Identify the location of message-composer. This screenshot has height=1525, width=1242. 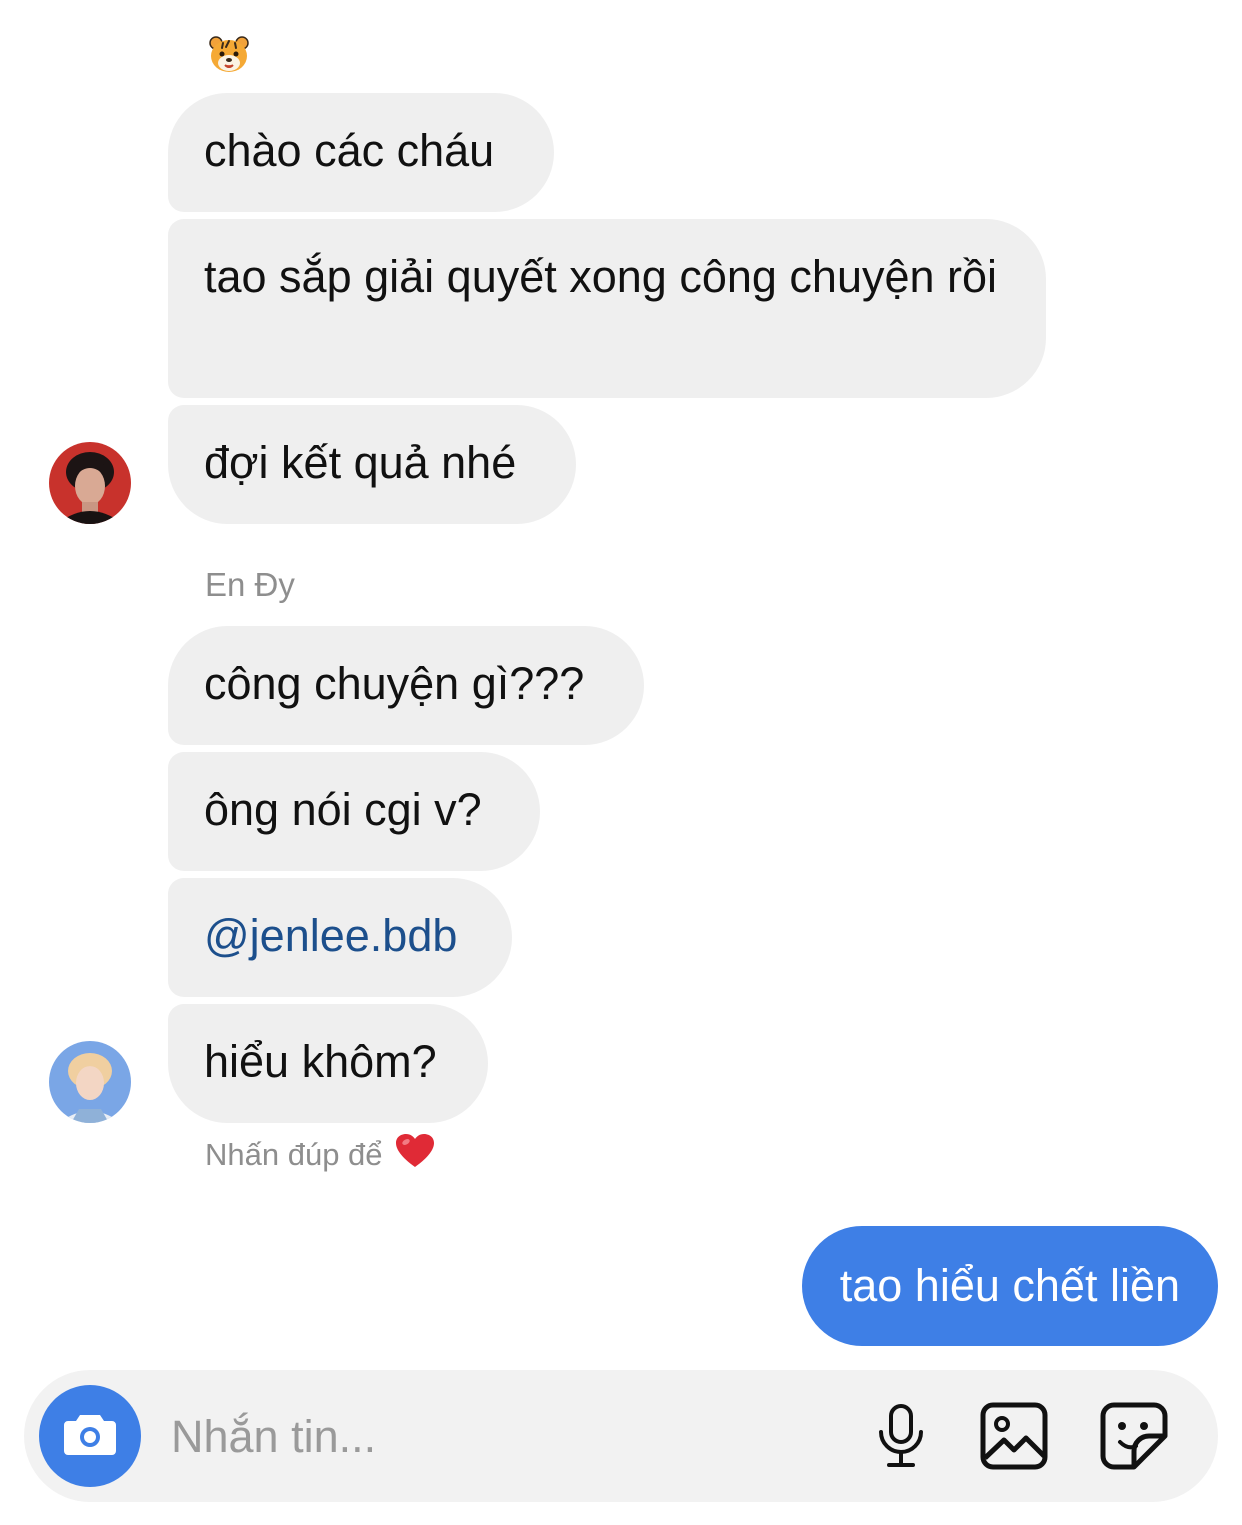
(621, 1436).